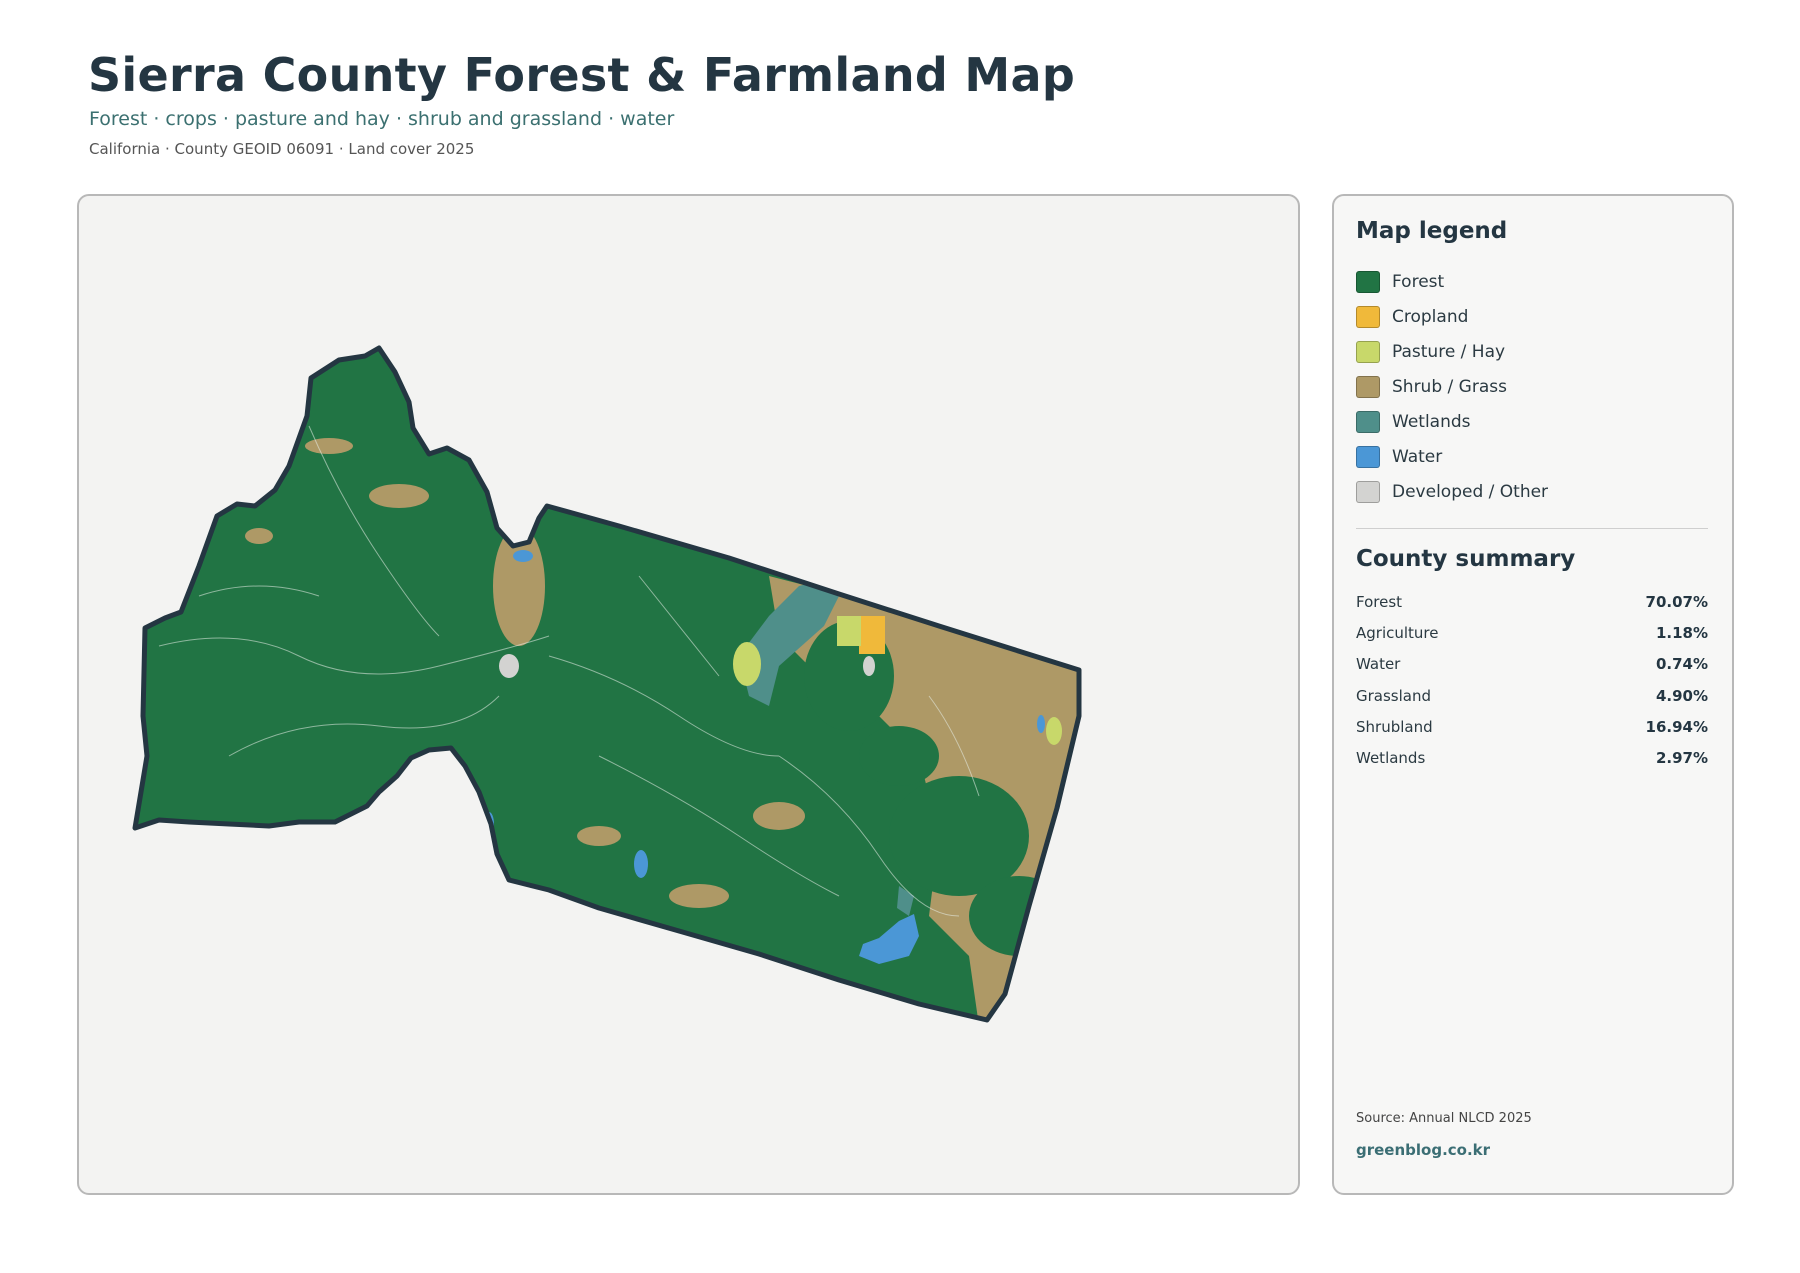  Describe the element at coordinates (872, 635) in the screenshot. I see `cropland-area` at that location.